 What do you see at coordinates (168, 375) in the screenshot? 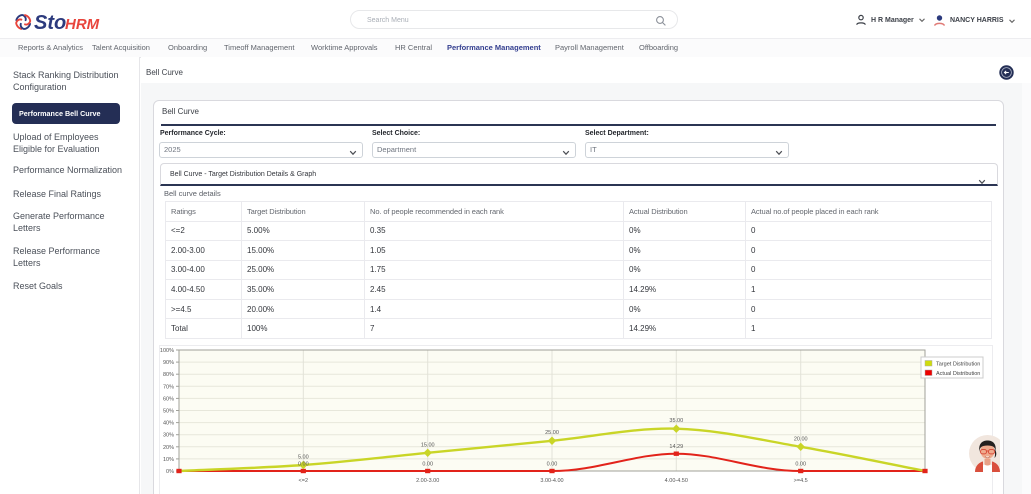
I see `svg-text: 80%` at bounding box center [168, 375].